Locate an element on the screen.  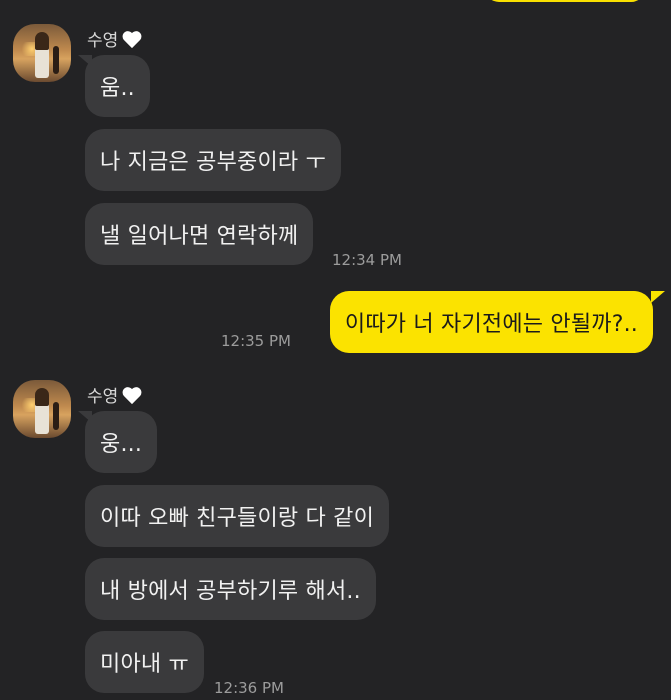
incoming-message: 나 지금은 공부중이라 ㅜ is located at coordinates (213, 160).